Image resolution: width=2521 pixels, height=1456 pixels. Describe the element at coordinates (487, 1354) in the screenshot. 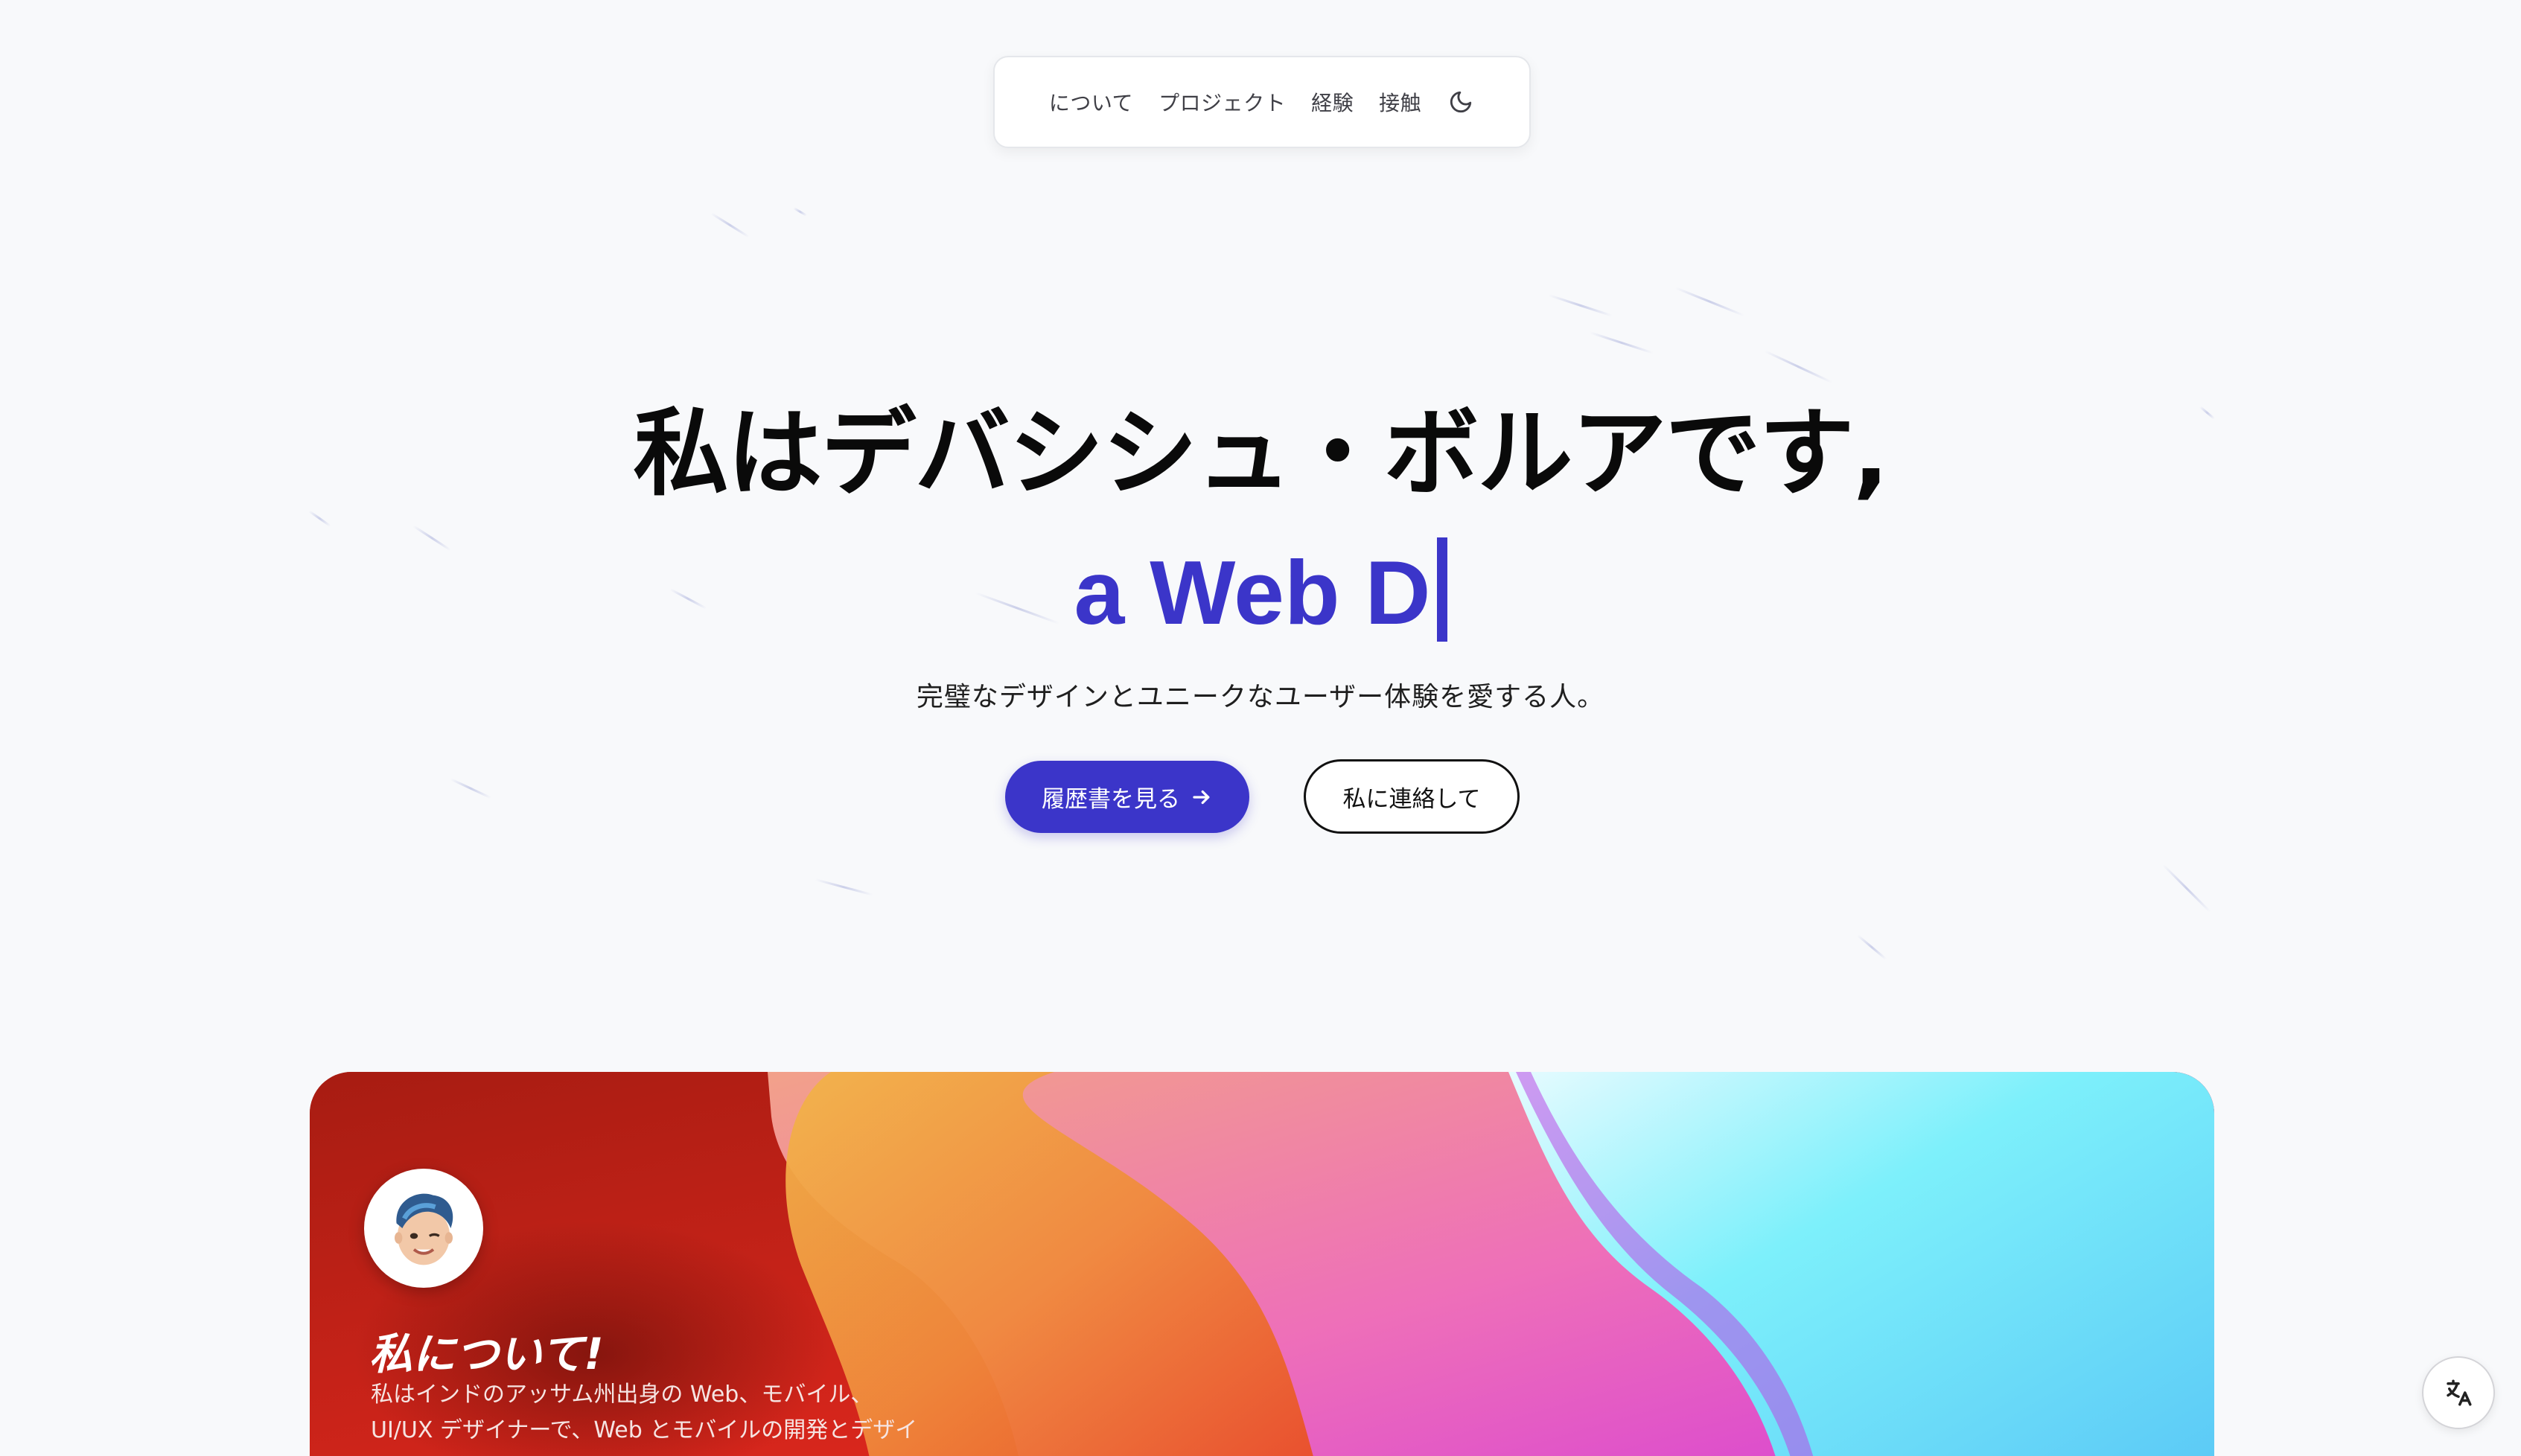

I see `about-title: 私について!` at that location.